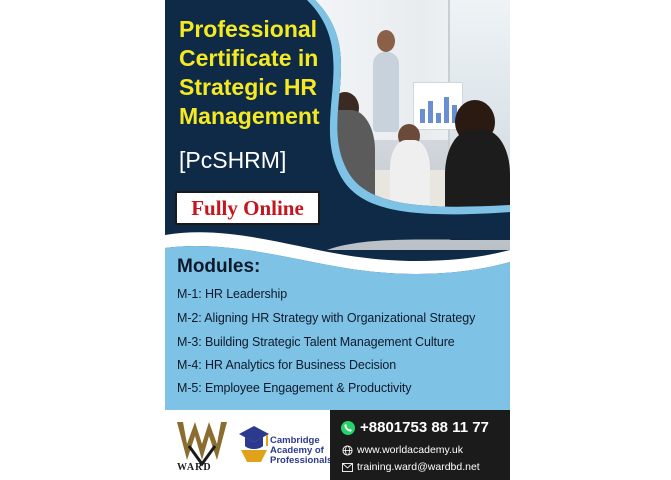  I want to click on module-item: M-1: HR Leadership, so click(232, 294).